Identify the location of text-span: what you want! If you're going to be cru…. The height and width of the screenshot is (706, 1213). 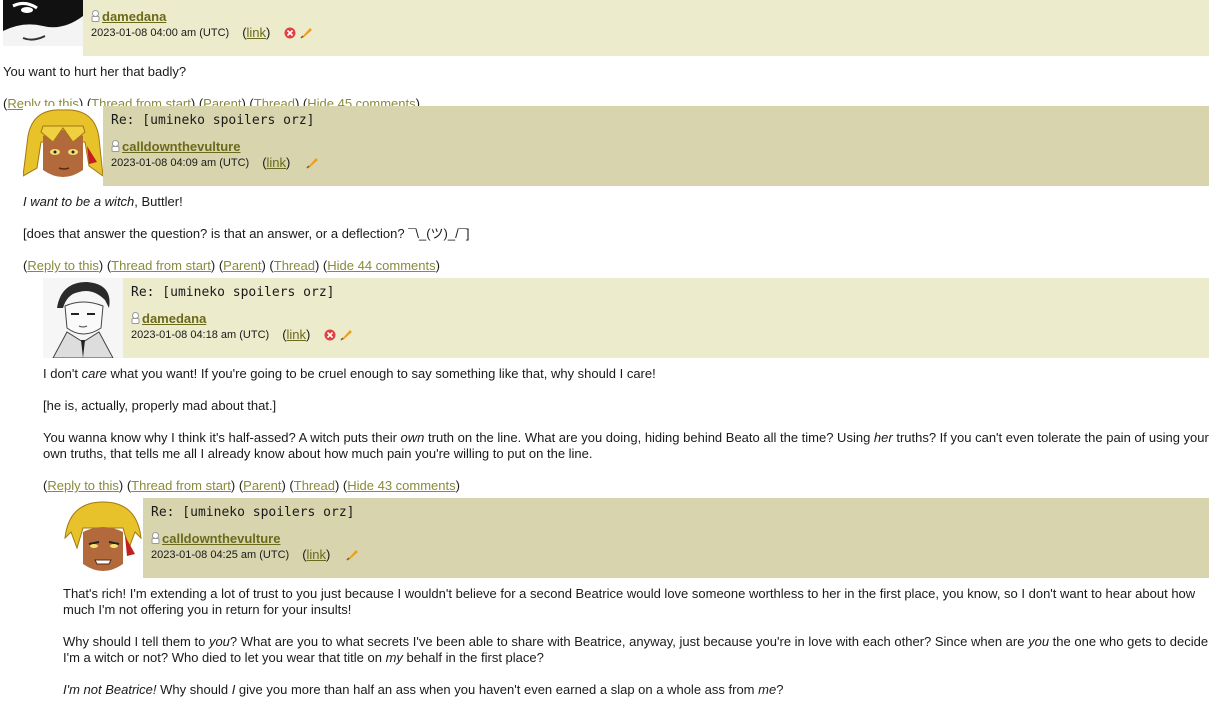
(381, 373).